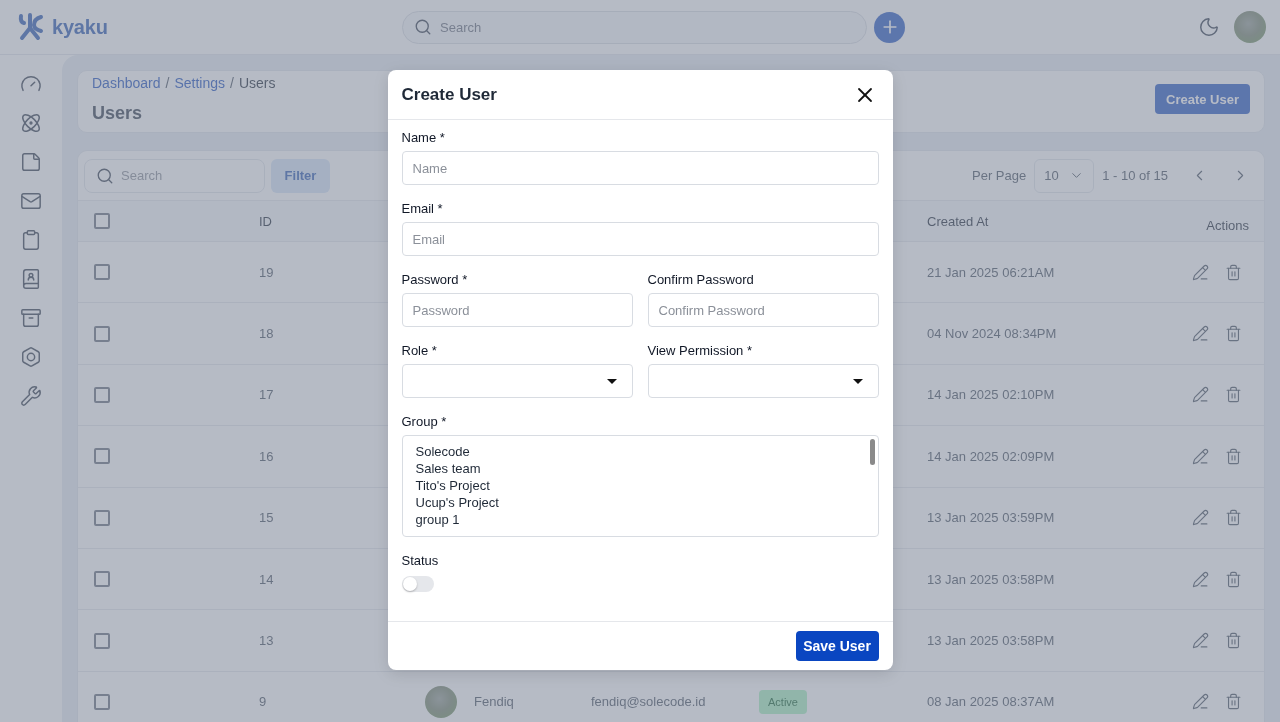  I want to click on group-listbox: Solecode Sales team Tito's Project Ucup's Project group 1, so click(640, 486).